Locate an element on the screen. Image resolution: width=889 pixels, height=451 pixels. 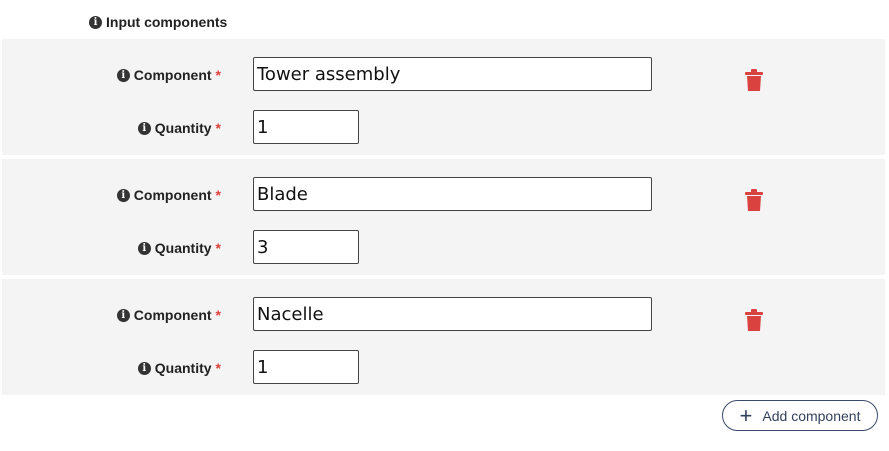
add-component-button: + Add component is located at coordinates (800, 415).